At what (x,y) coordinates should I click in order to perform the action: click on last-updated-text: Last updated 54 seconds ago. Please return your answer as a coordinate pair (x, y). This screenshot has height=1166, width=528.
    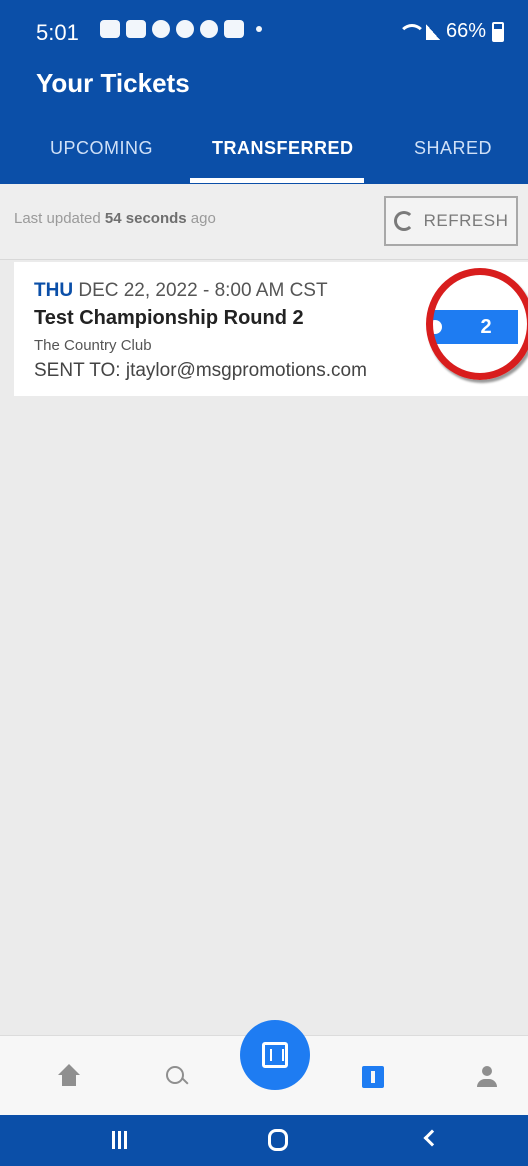
    Looking at the image, I should click on (115, 218).